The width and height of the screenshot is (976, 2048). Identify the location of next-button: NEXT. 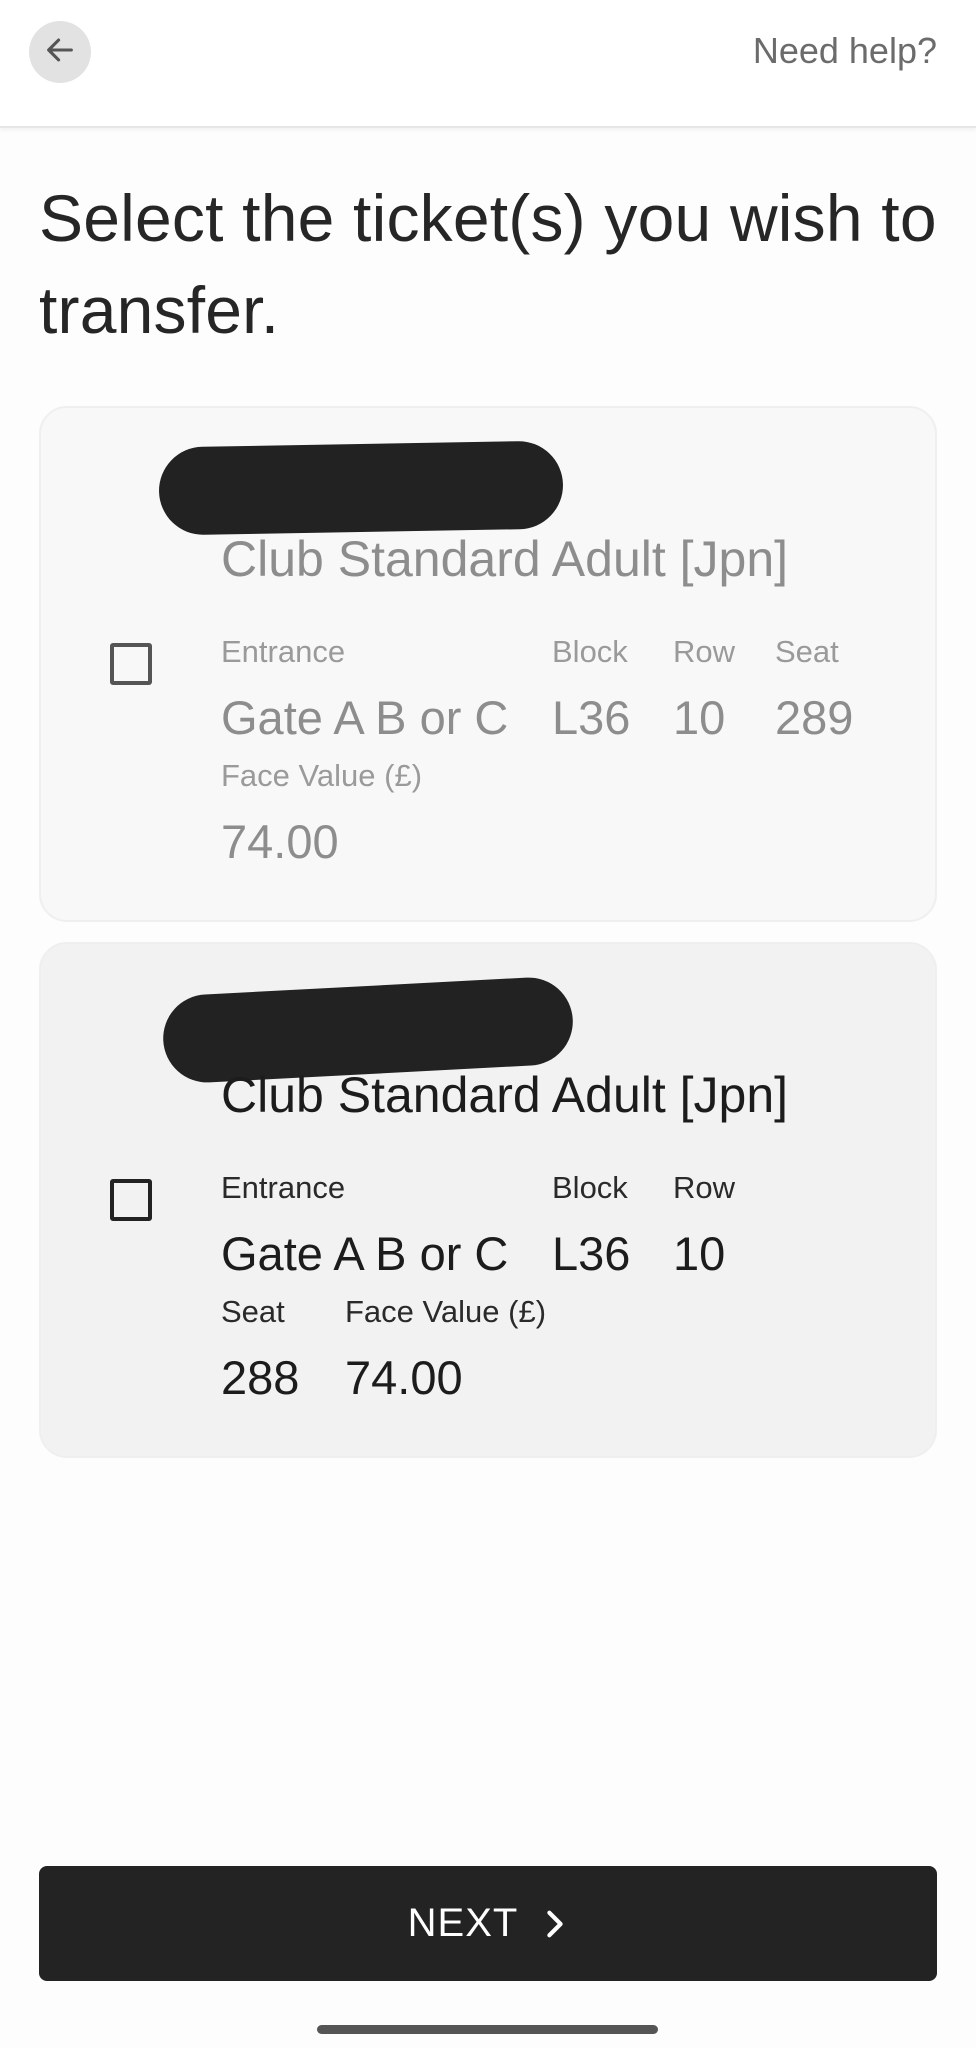
(488, 1923).